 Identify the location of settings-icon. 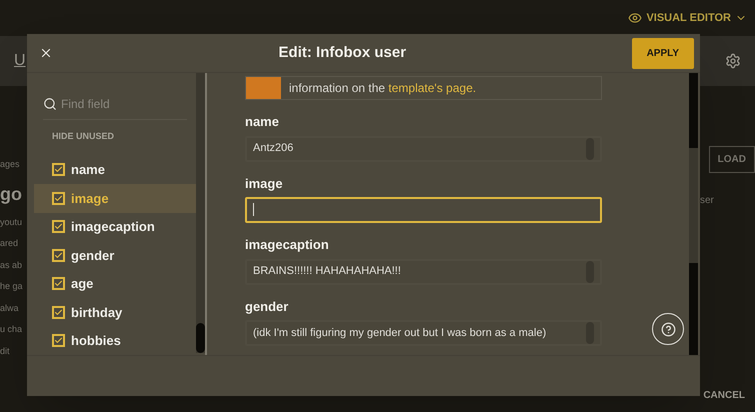
(733, 61).